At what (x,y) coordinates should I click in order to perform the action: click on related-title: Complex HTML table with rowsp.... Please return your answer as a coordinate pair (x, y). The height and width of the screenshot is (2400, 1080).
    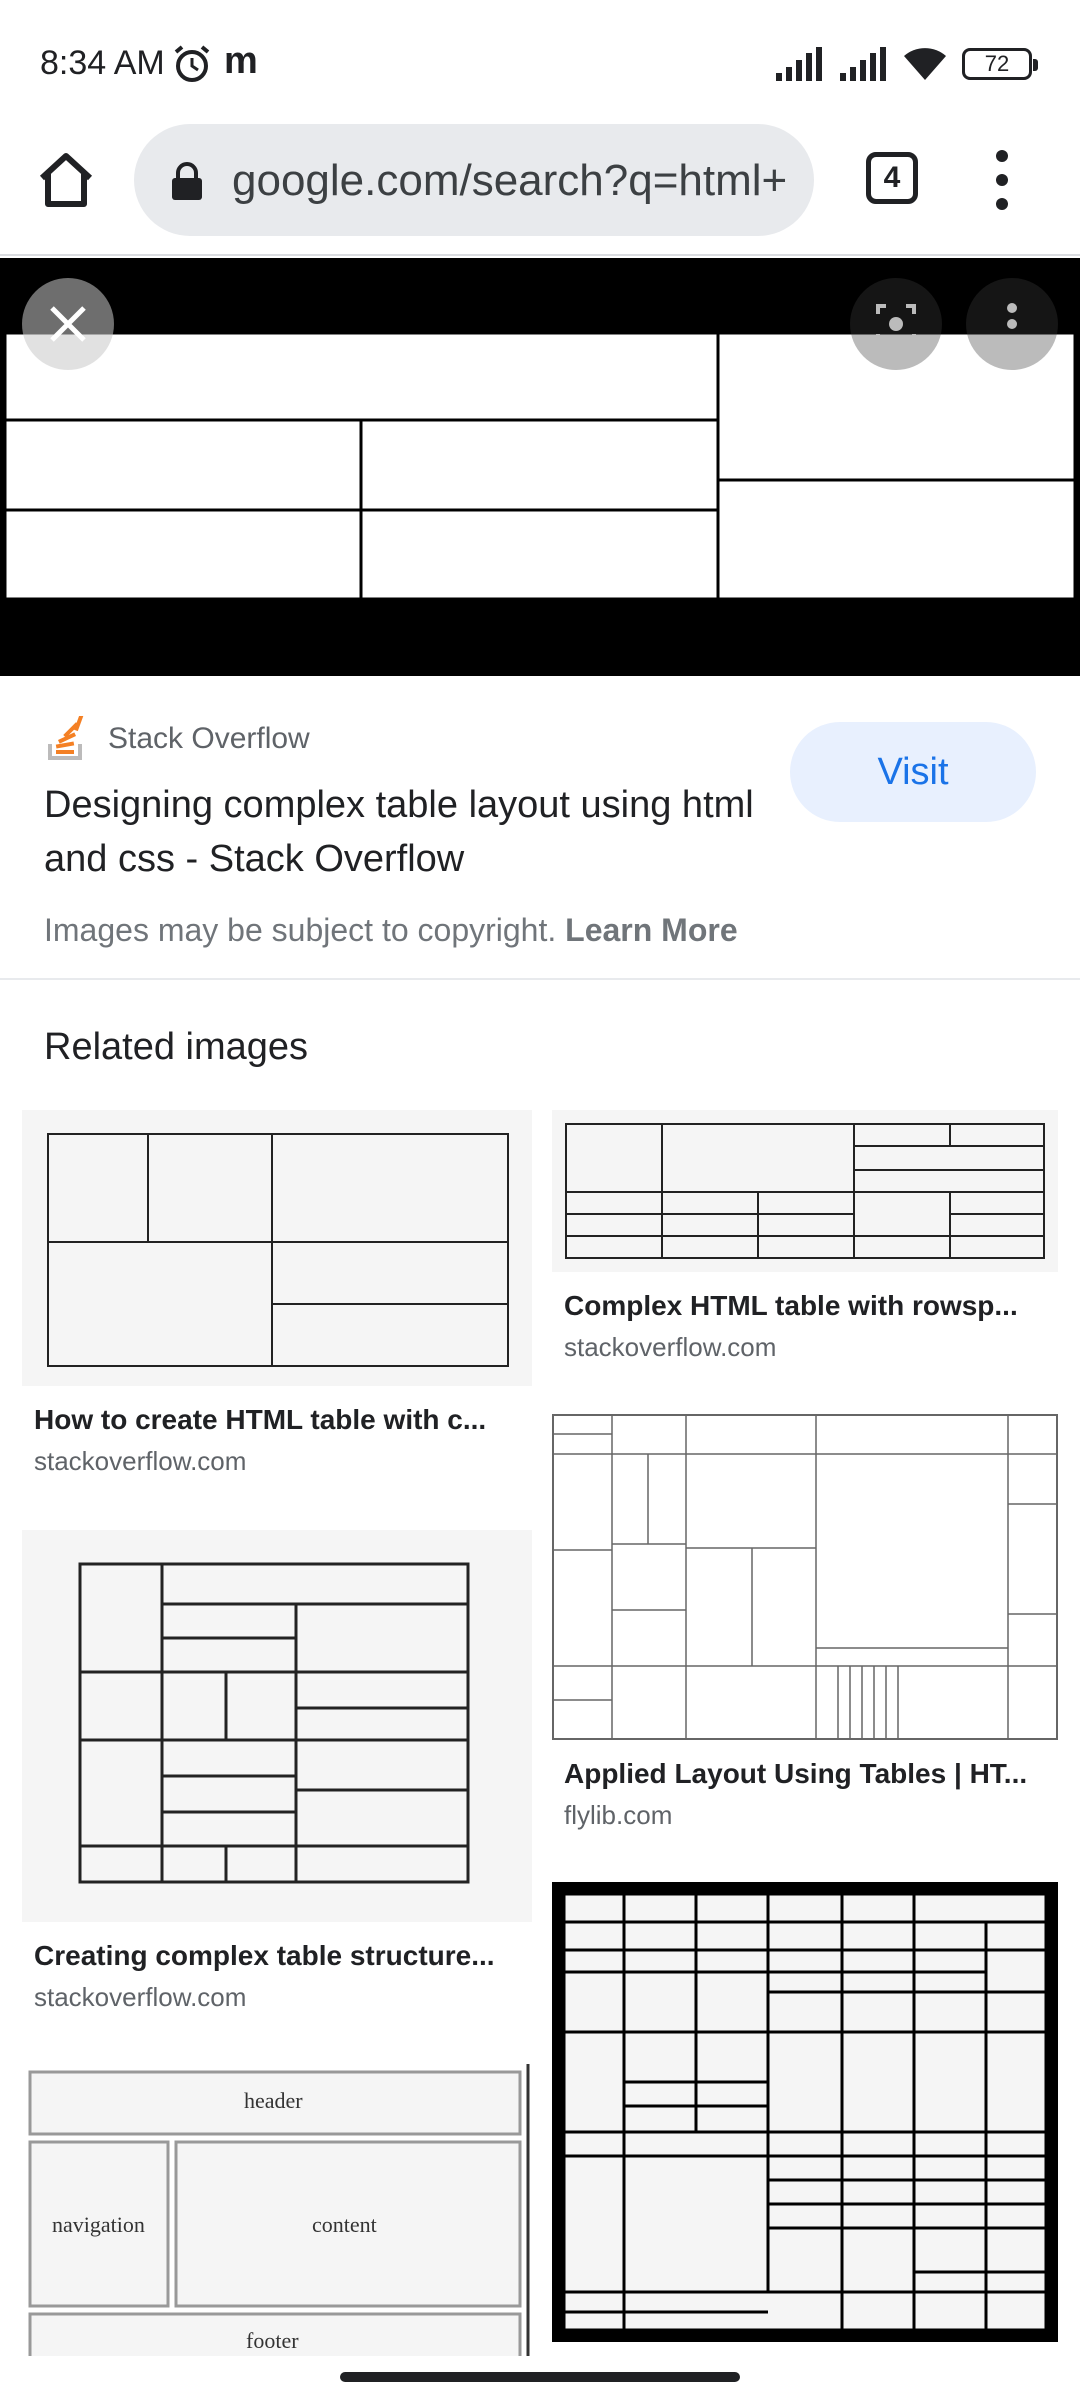
    Looking at the image, I should click on (791, 1305).